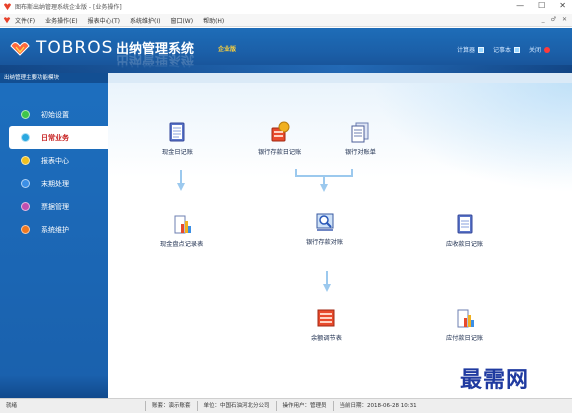 Image resolution: width=572 pixels, height=413 pixels. I want to click on edition-badge: 企业版, so click(227, 49).